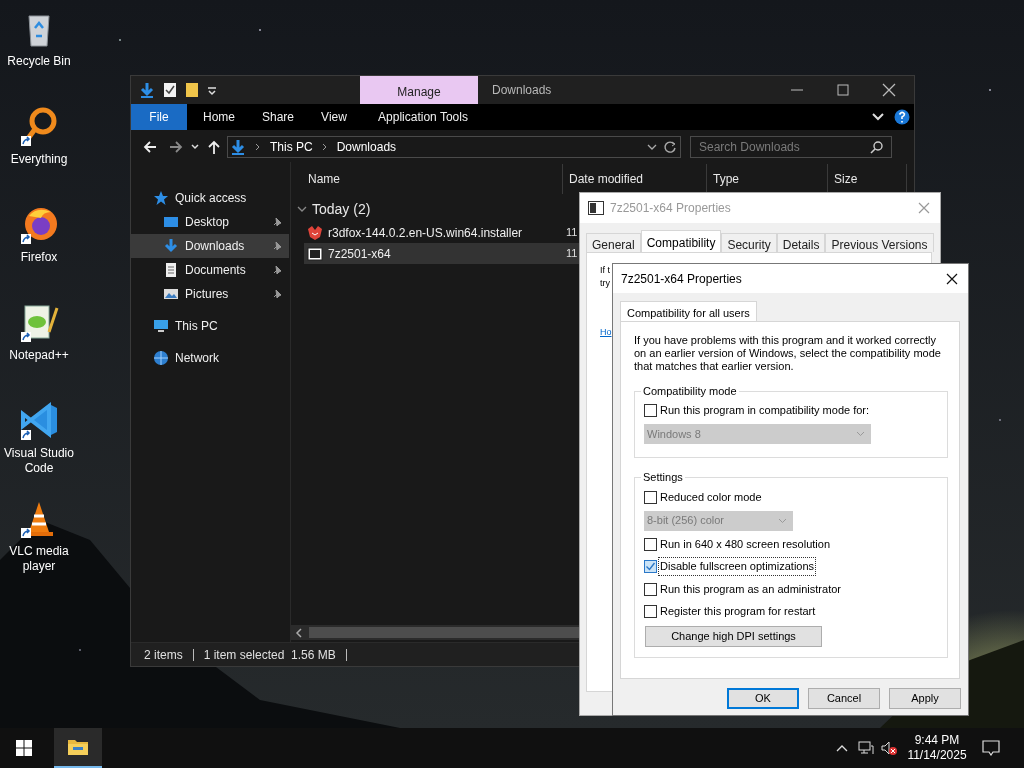 Image resolution: width=1024 pixels, height=768 pixels. Describe the element at coordinates (163, 655) in the screenshot. I see `status-text: 2 items` at that location.